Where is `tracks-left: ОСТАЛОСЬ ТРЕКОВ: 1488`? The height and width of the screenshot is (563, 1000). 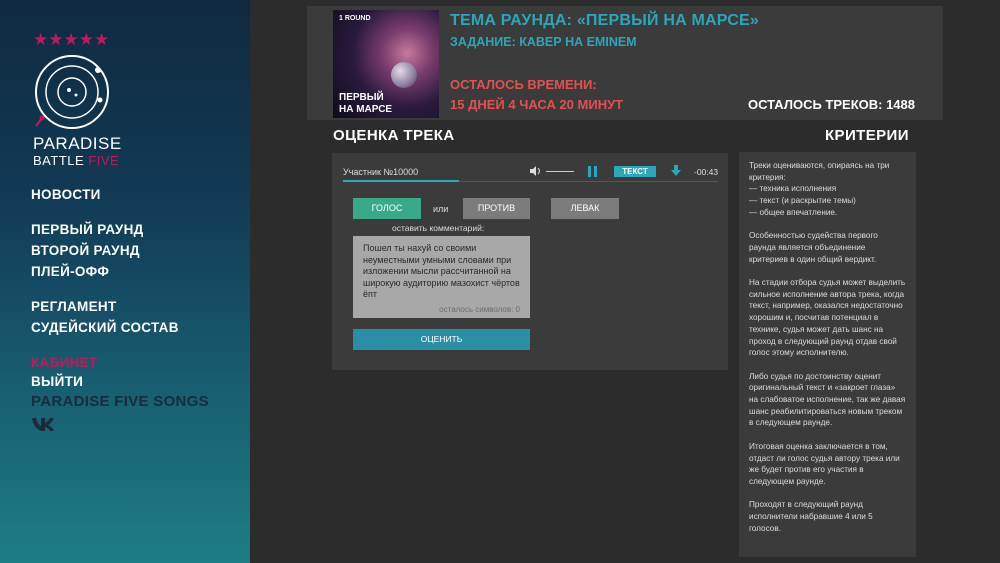
tracks-left: ОСТАЛОСЬ ТРЕКОВ: 1488 is located at coordinates (831, 104).